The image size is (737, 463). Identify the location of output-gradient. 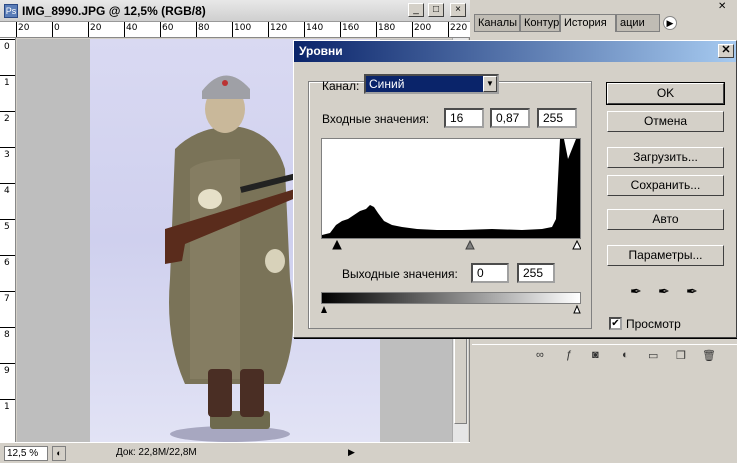
(451, 298).